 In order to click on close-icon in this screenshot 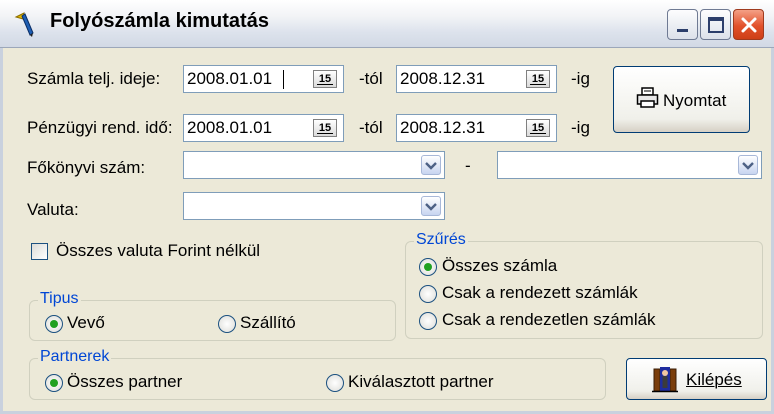, I will do `click(749, 25)`.